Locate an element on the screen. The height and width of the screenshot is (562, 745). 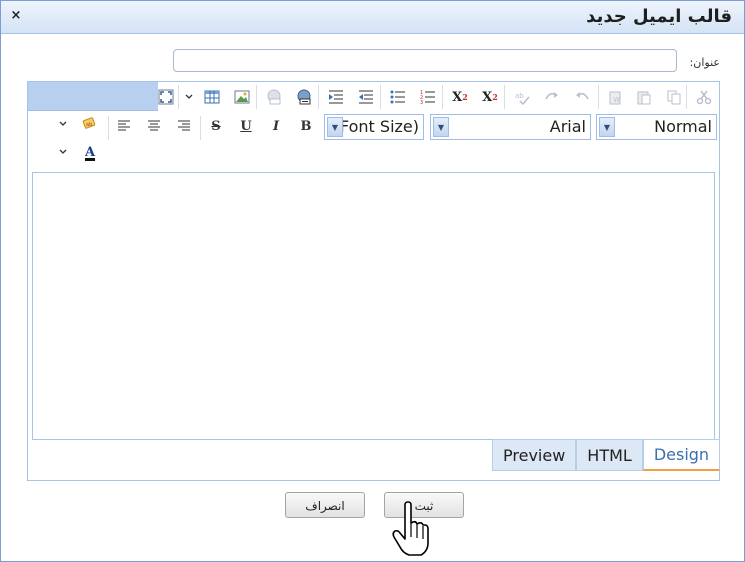
toolbar-row-1: W ab X2 X2 1 2 3 is located at coordinates (373, 96).